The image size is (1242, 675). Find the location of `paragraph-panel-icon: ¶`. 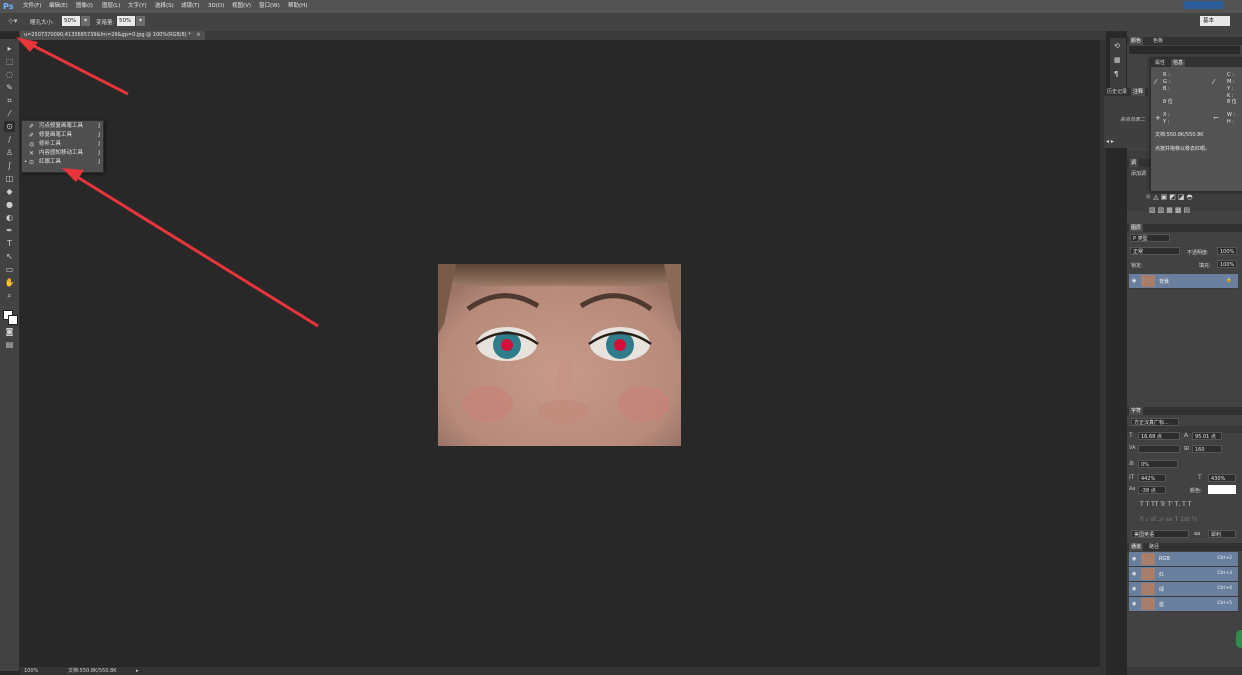

paragraph-panel-icon: ¶ is located at coordinates (1116, 74).